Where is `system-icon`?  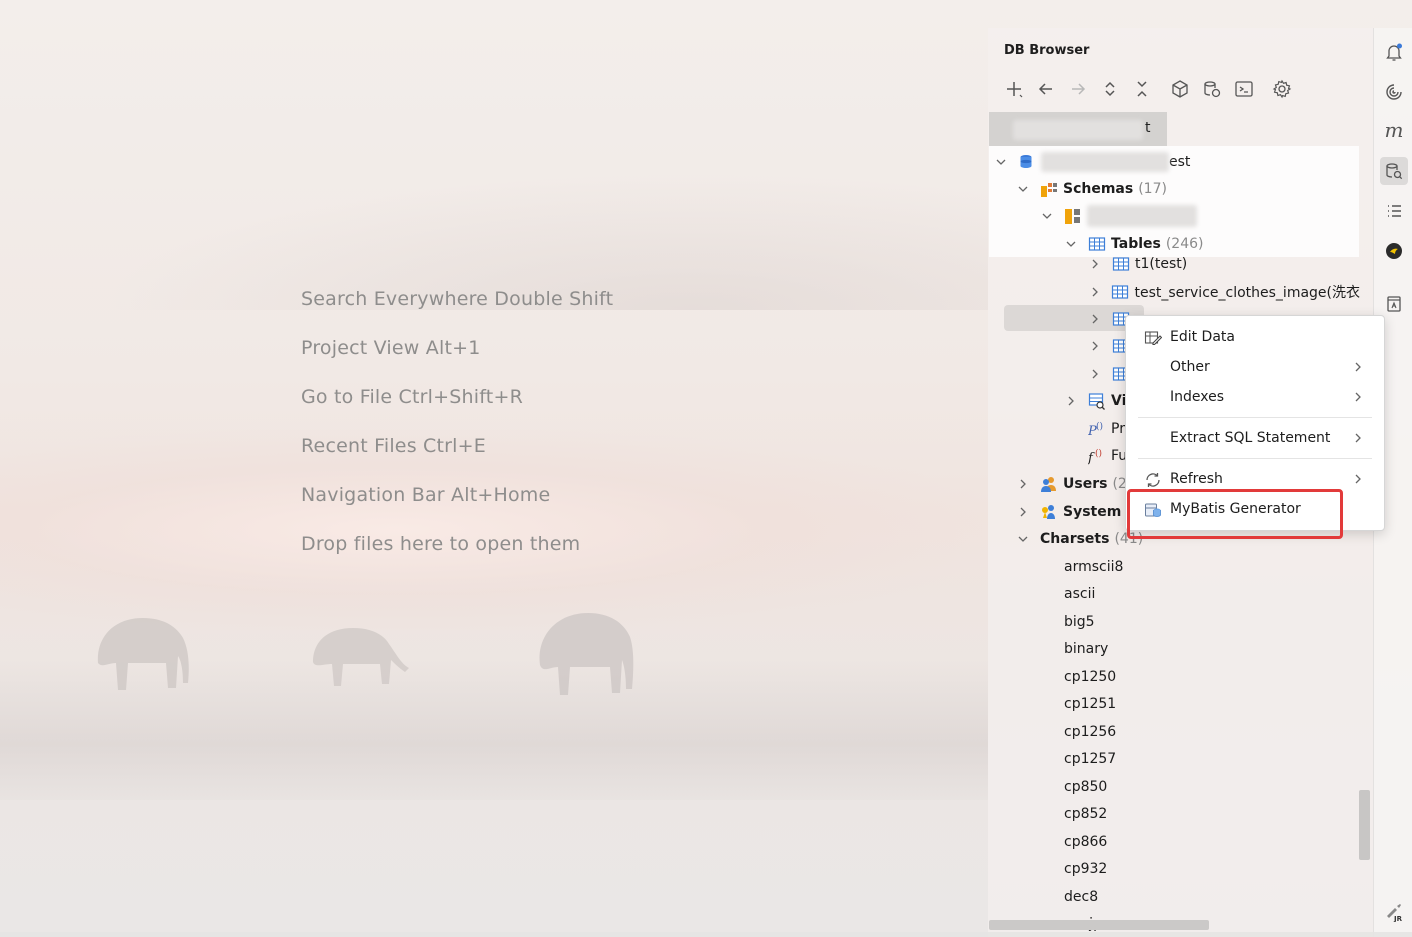
system-icon is located at coordinates (1049, 512).